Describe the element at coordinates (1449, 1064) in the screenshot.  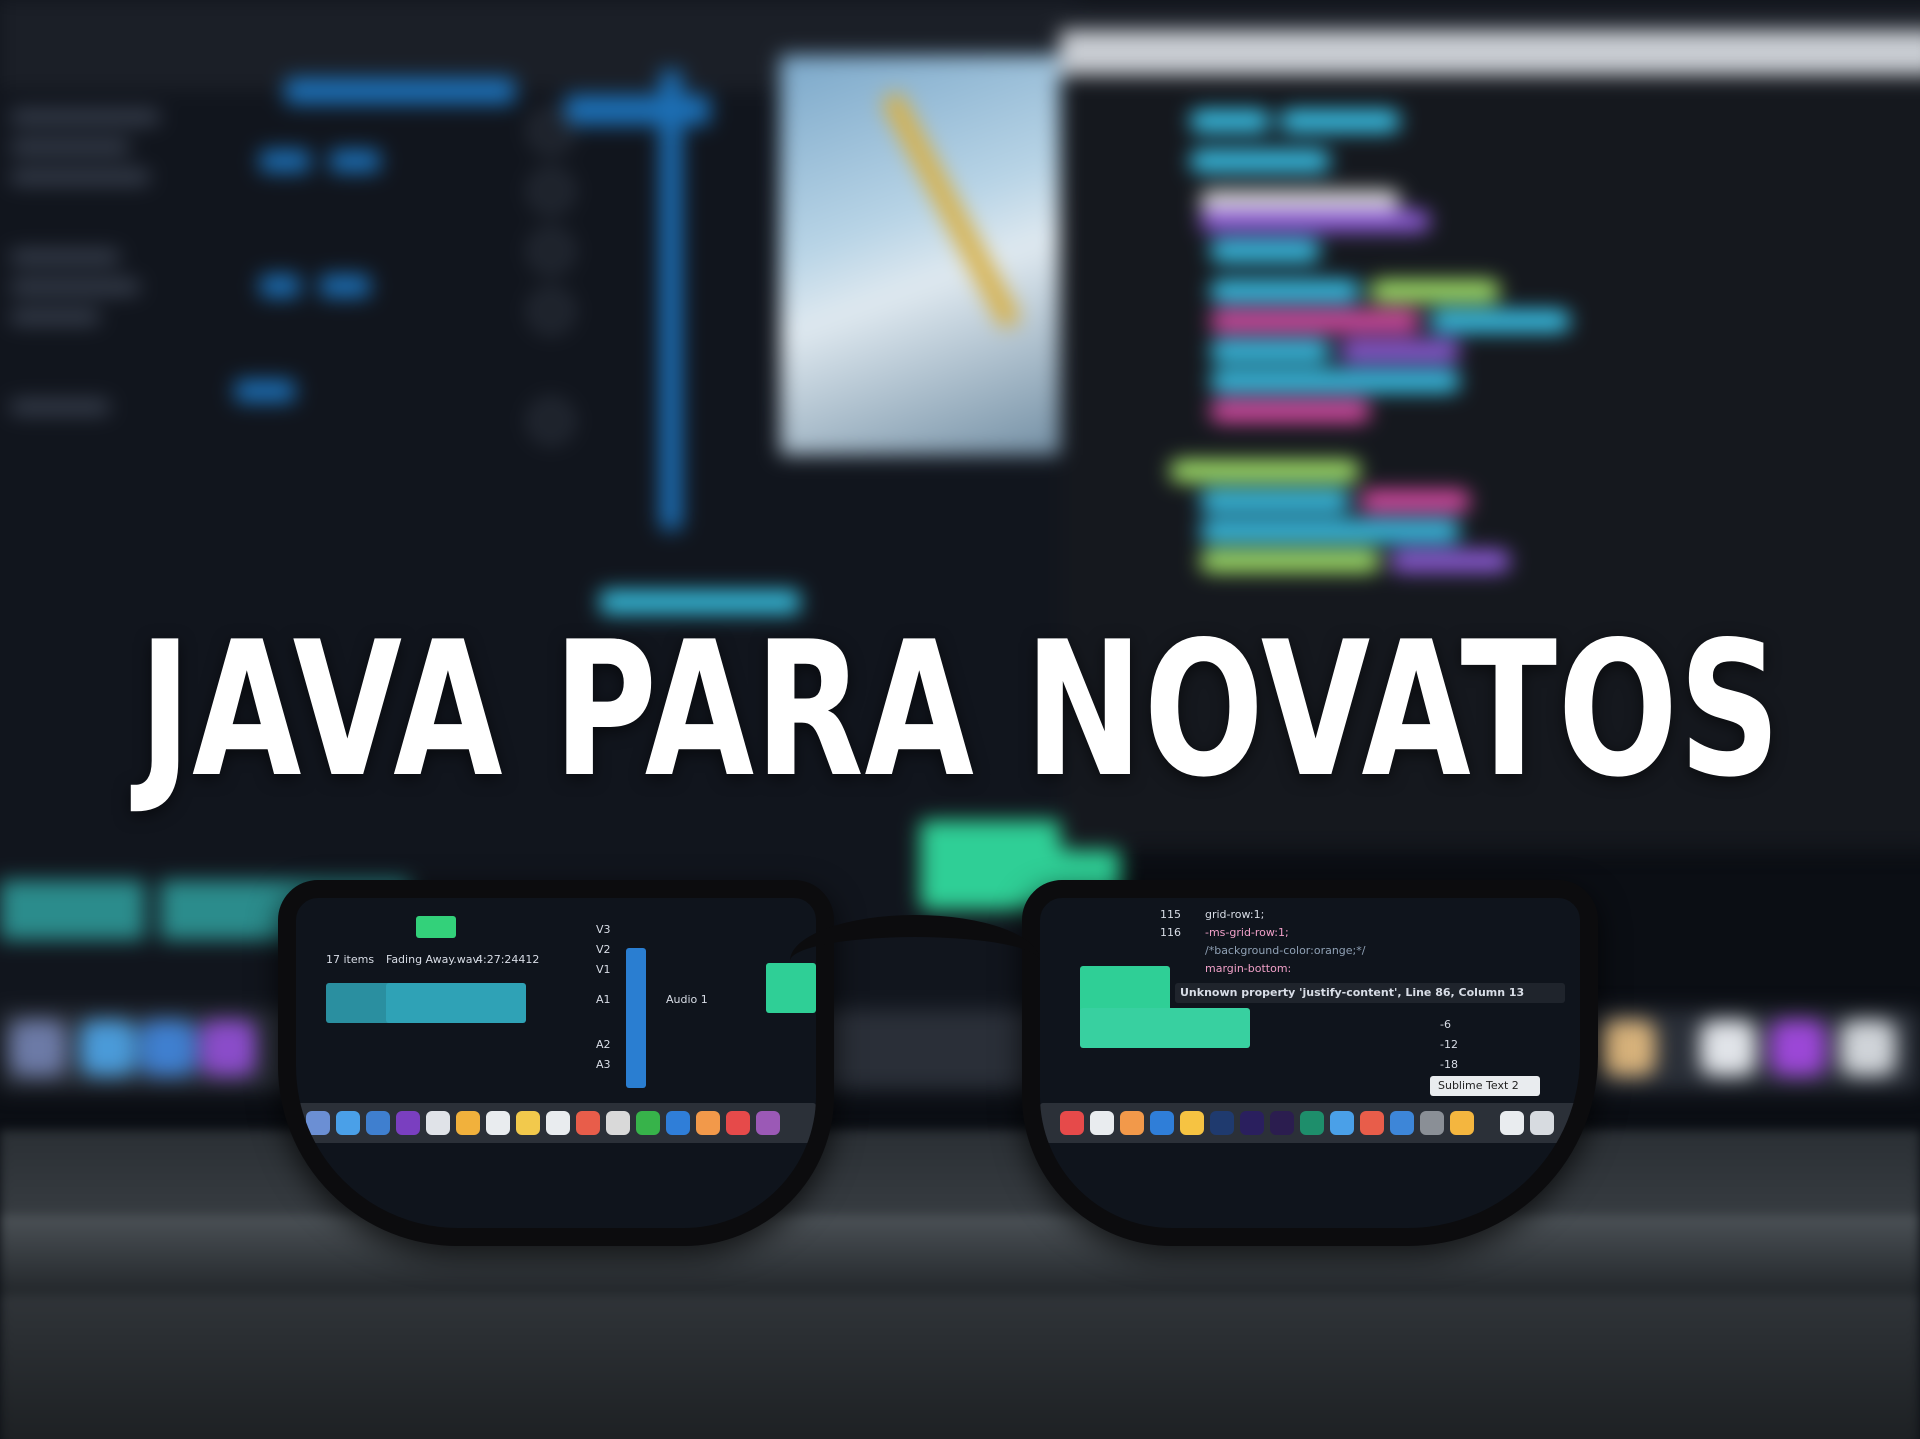
I see `meter-label: -18` at that location.